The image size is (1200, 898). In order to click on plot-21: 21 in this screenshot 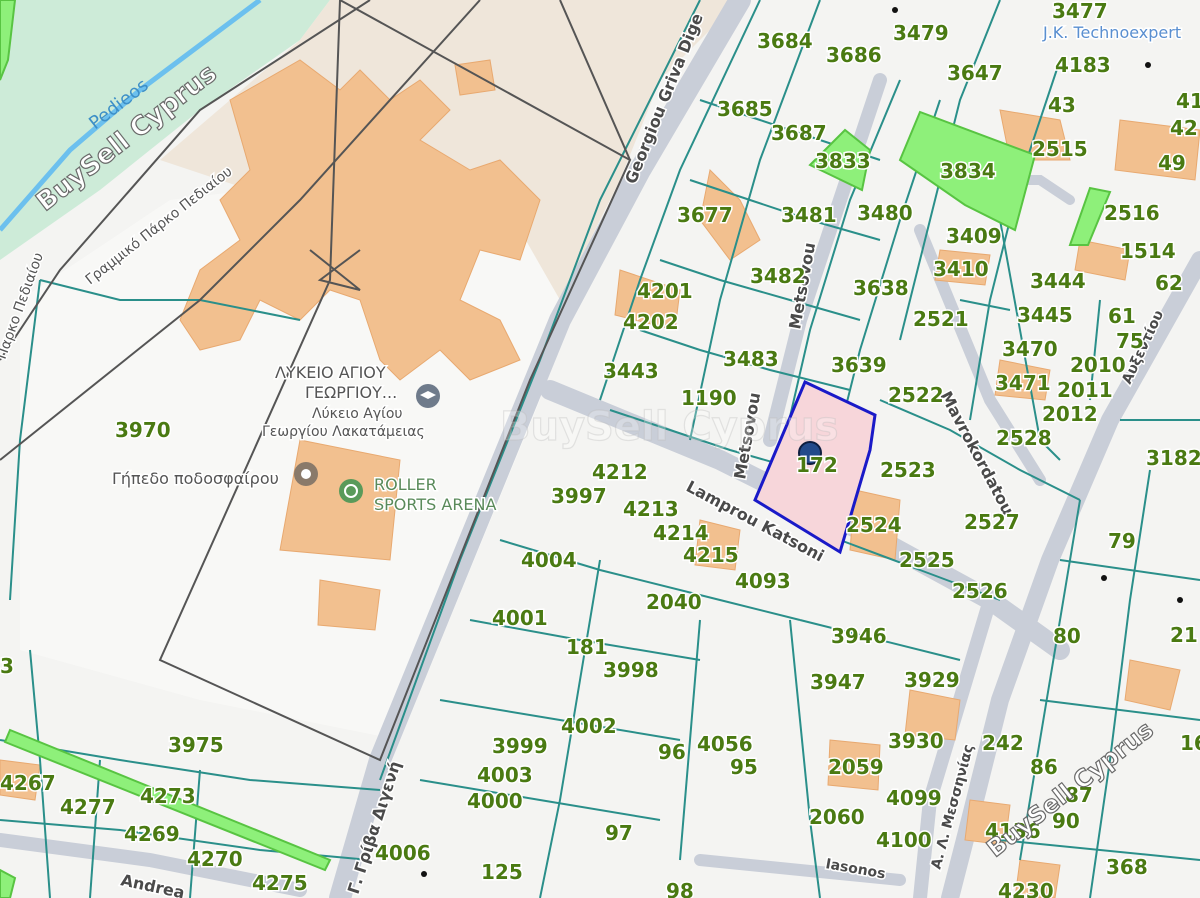, I will do `click(1184, 635)`.